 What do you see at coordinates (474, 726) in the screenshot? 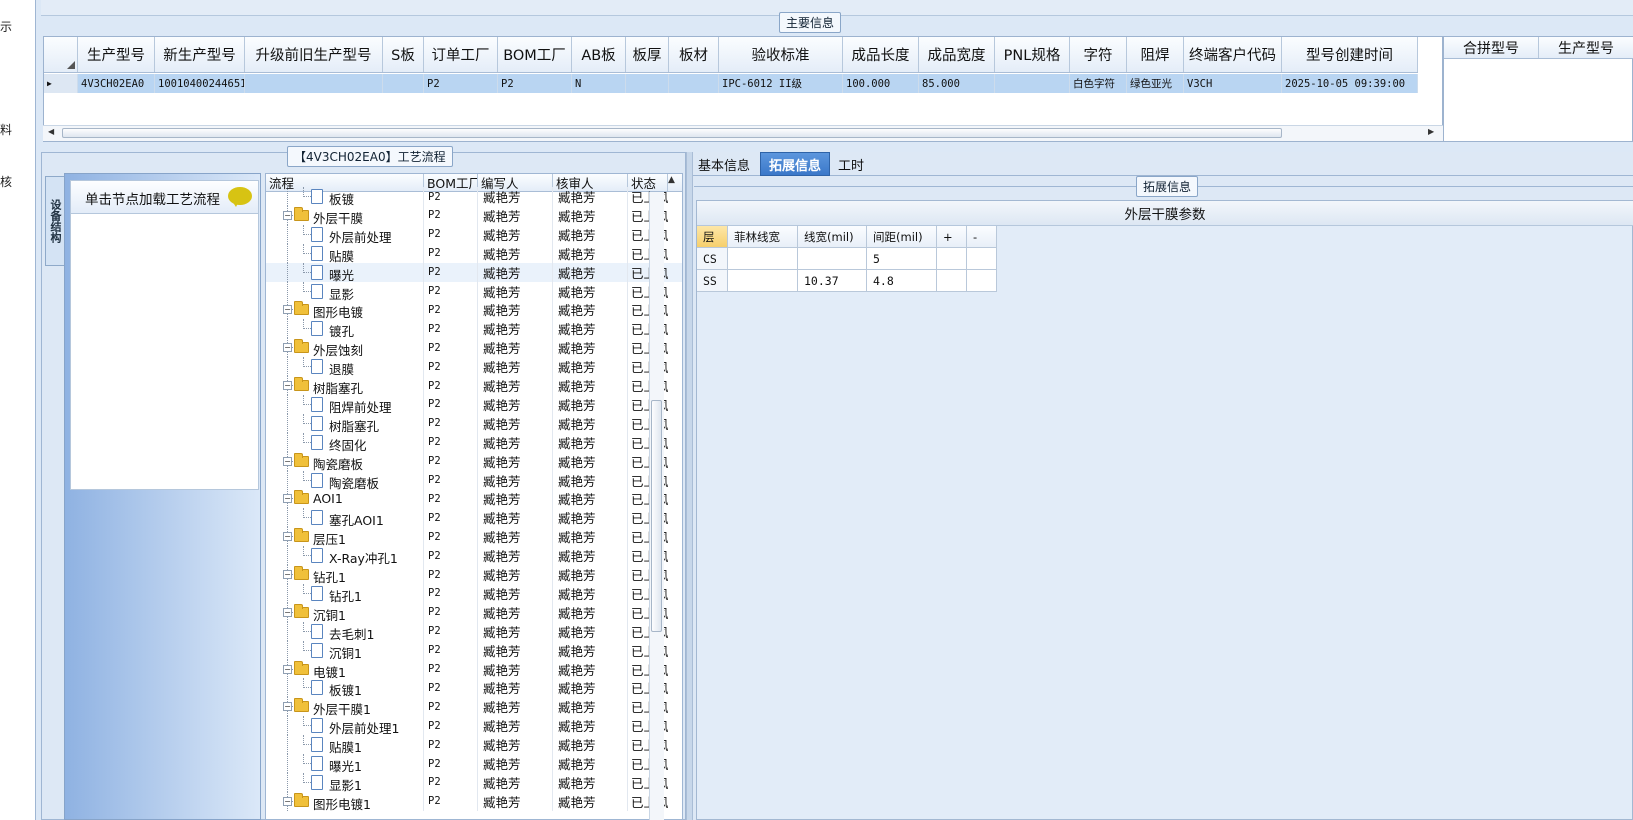
I see `tree-row: 外层前处理1P2臧艳芳臧艳芳已上风` at bounding box center [474, 726].